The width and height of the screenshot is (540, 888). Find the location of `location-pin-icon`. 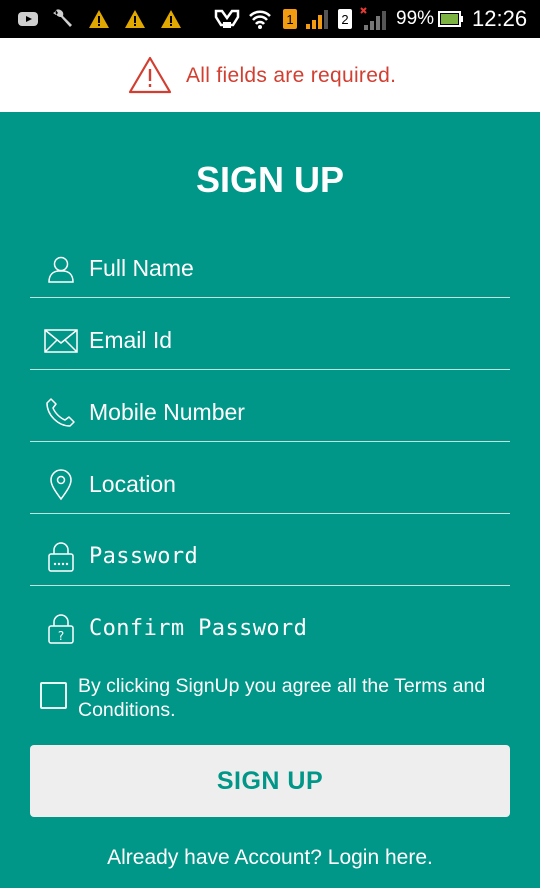

location-pin-icon is located at coordinates (61, 485).